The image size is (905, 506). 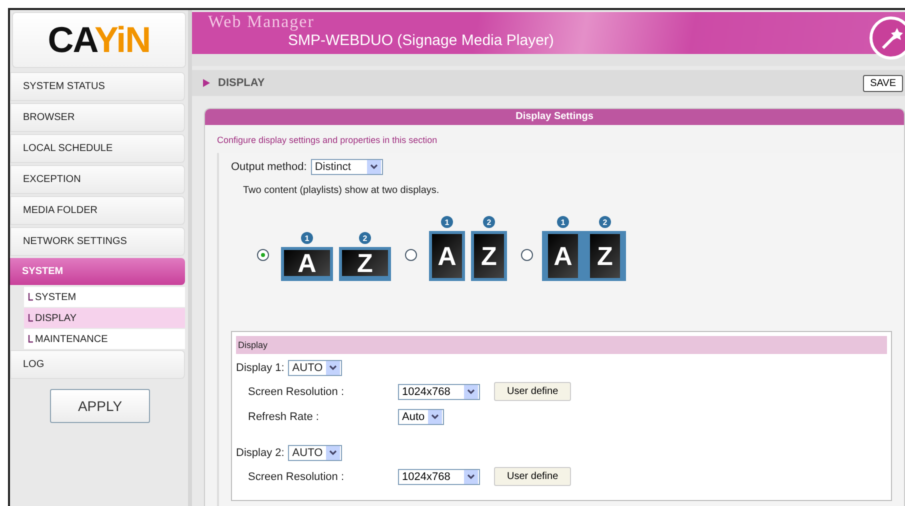 What do you see at coordinates (206, 83) in the screenshot?
I see `triangle-icon` at bounding box center [206, 83].